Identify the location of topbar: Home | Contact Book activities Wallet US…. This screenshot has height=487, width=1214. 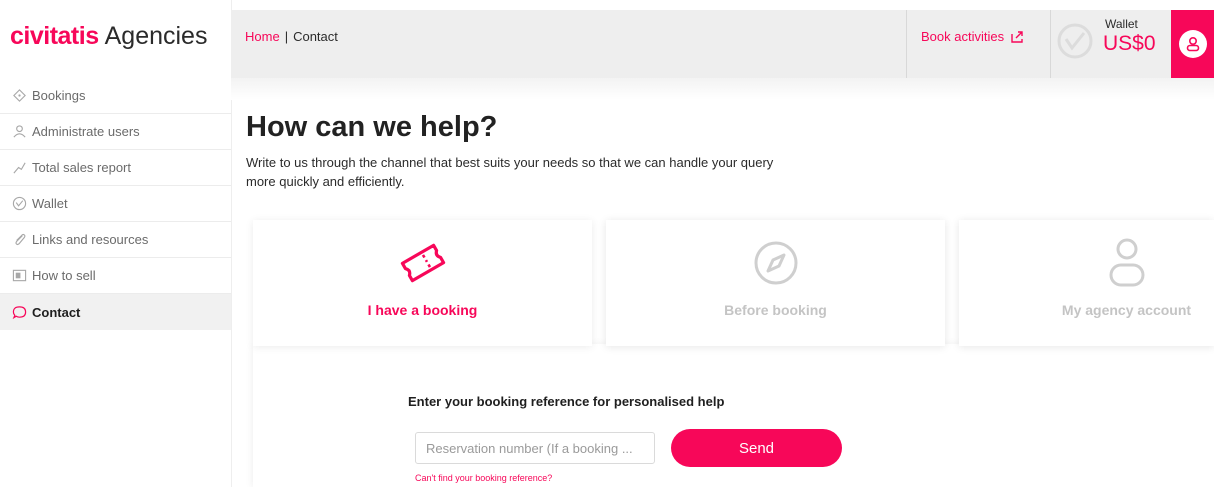
(722, 44).